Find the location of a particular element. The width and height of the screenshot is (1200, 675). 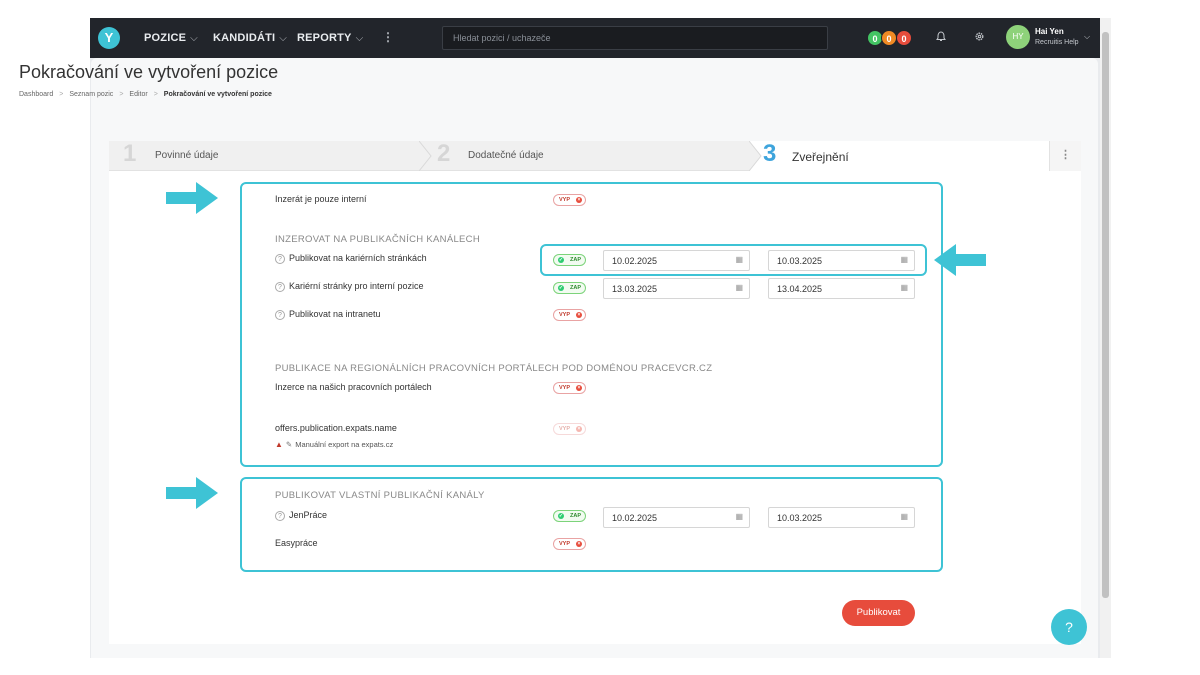

step-number: 1 is located at coordinates (130, 153).